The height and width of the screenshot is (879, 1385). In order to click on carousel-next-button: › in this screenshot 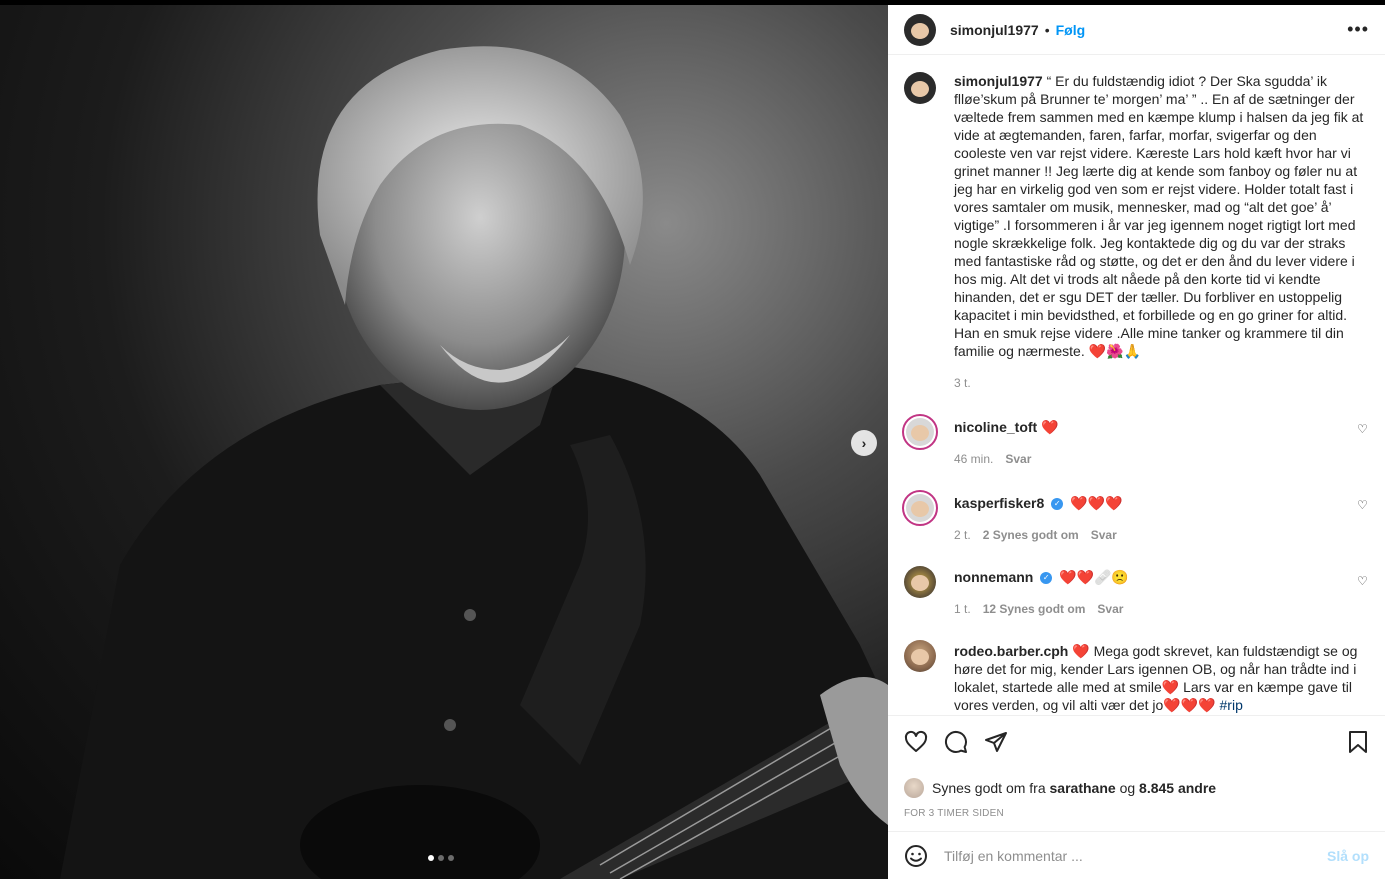, I will do `click(864, 443)`.